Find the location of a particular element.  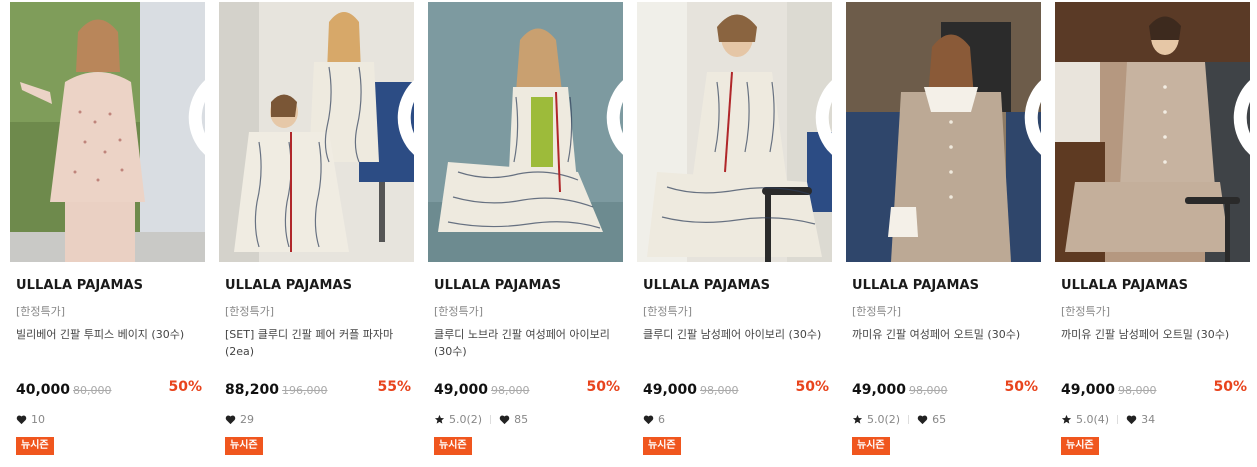

product-name: 까미유 긴팔 남성페어 오트밀 (30수) is located at coordinates (1154, 334).